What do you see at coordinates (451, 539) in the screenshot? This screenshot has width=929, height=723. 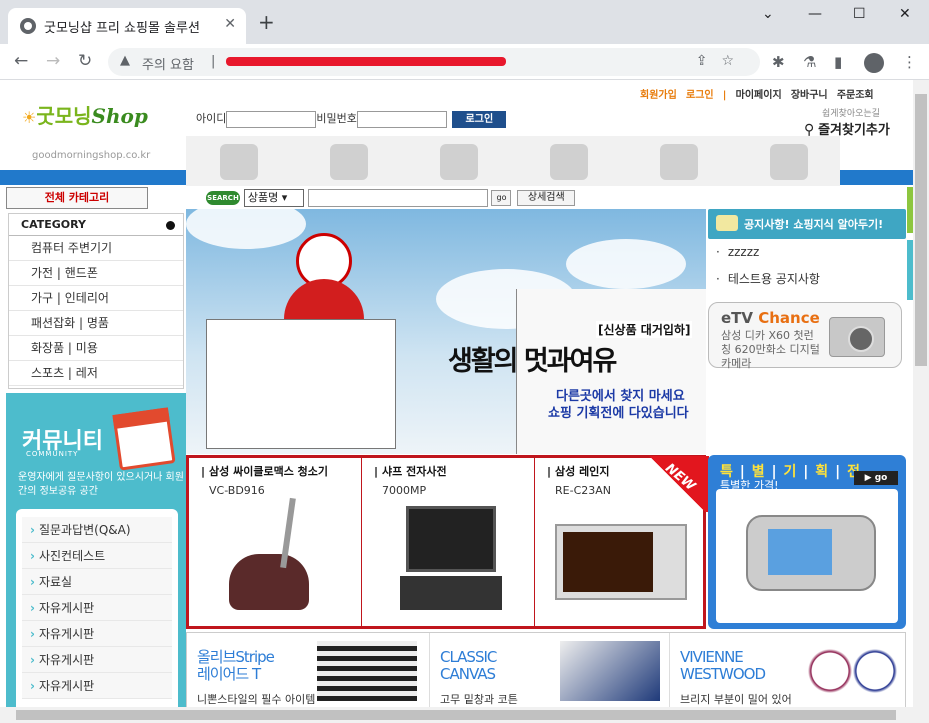 I see `e-dictionary-image` at bounding box center [451, 539].